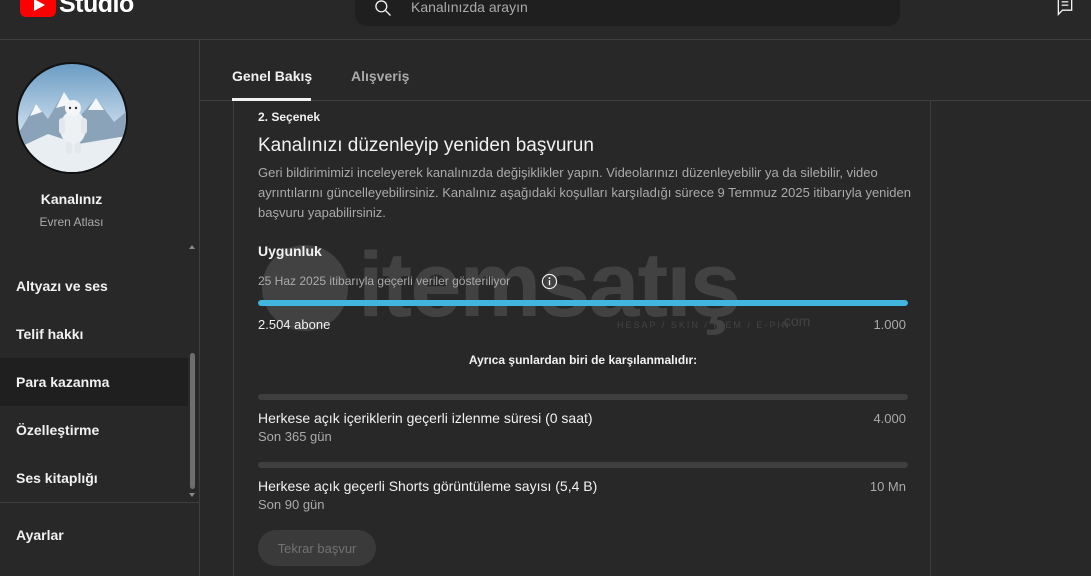 The height and width of the screenshot is (576, 1091). I want to click on logo-text: Studio, so click(96, 9).